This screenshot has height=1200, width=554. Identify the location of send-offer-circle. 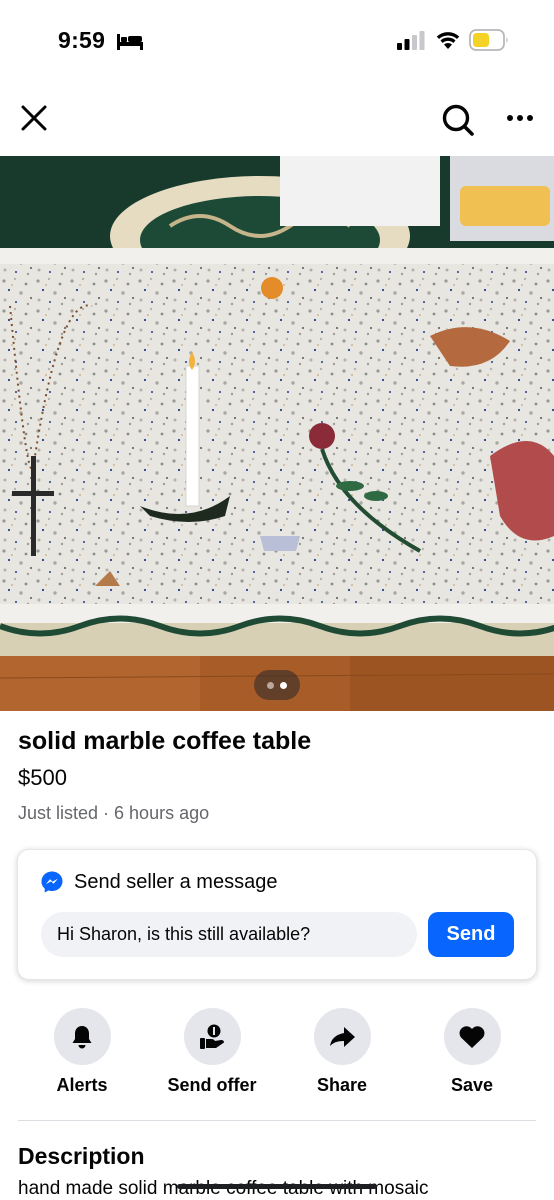
(212, 1036).